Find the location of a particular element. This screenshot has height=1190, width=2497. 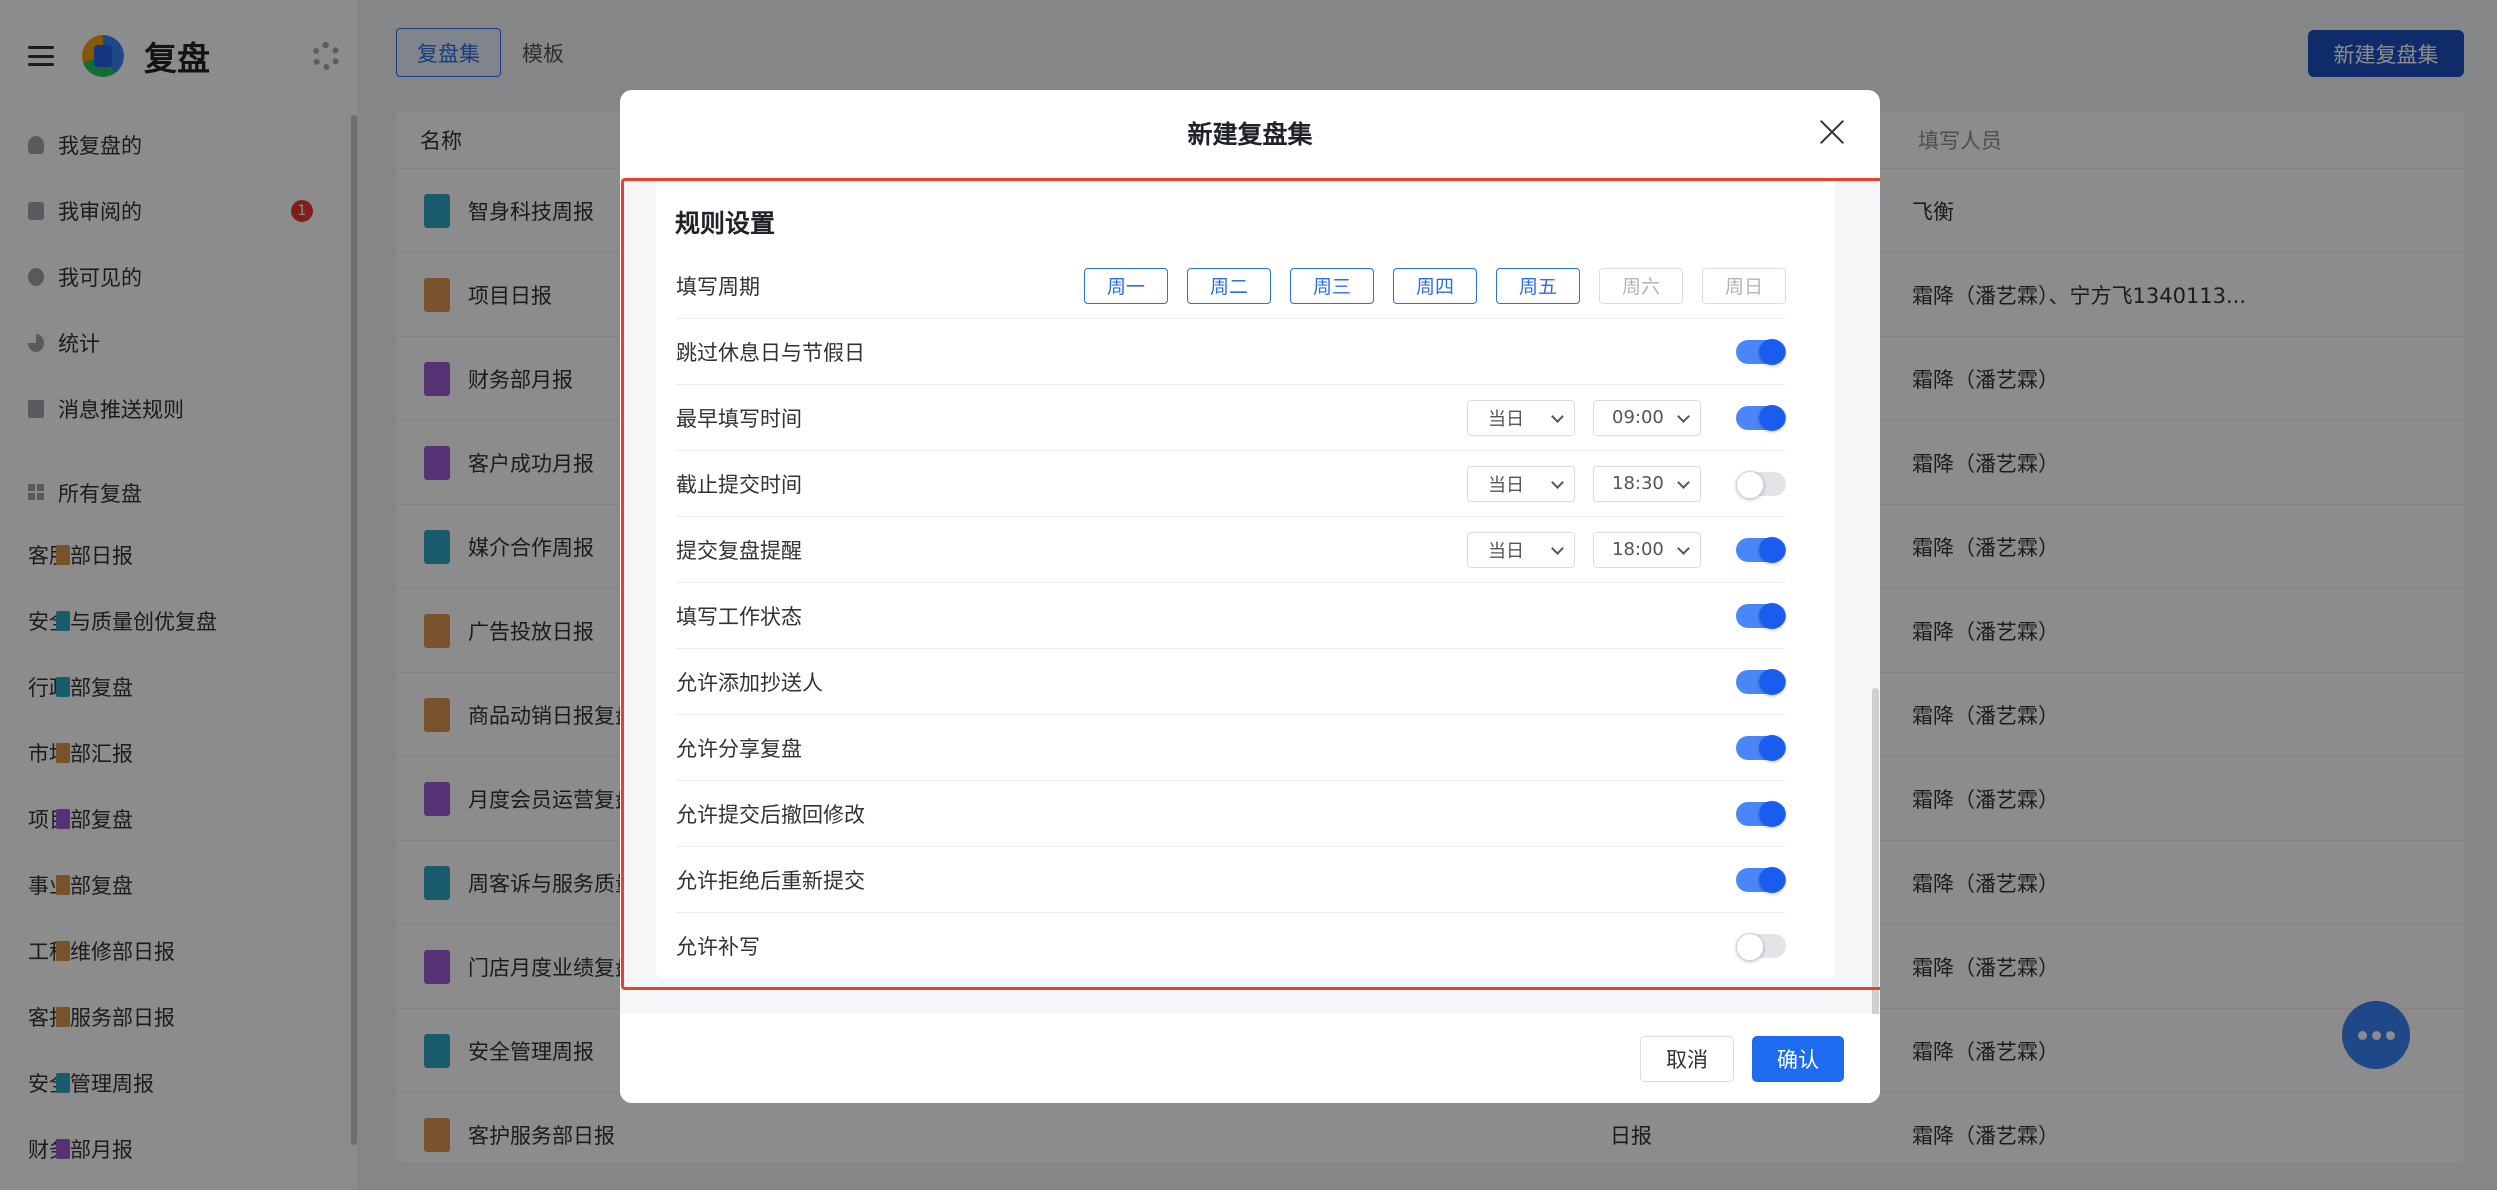

setting-label: 提交复盘提醒 is located at coordinates (739, 550).